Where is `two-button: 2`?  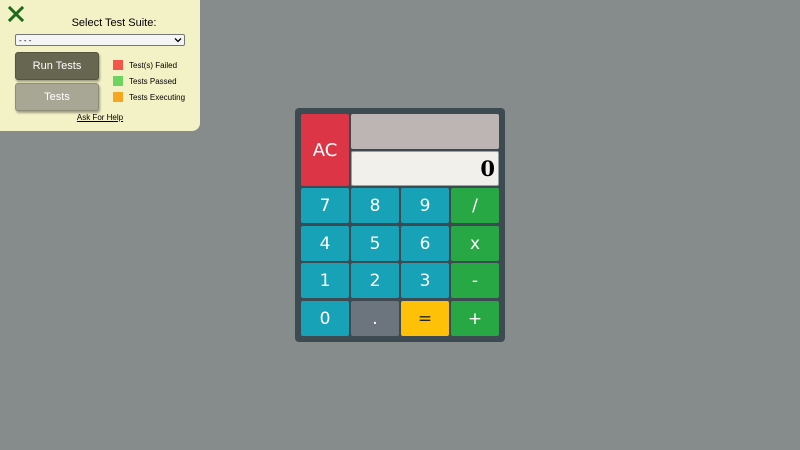
two-button: 2 is located at coordinates (375, 280).